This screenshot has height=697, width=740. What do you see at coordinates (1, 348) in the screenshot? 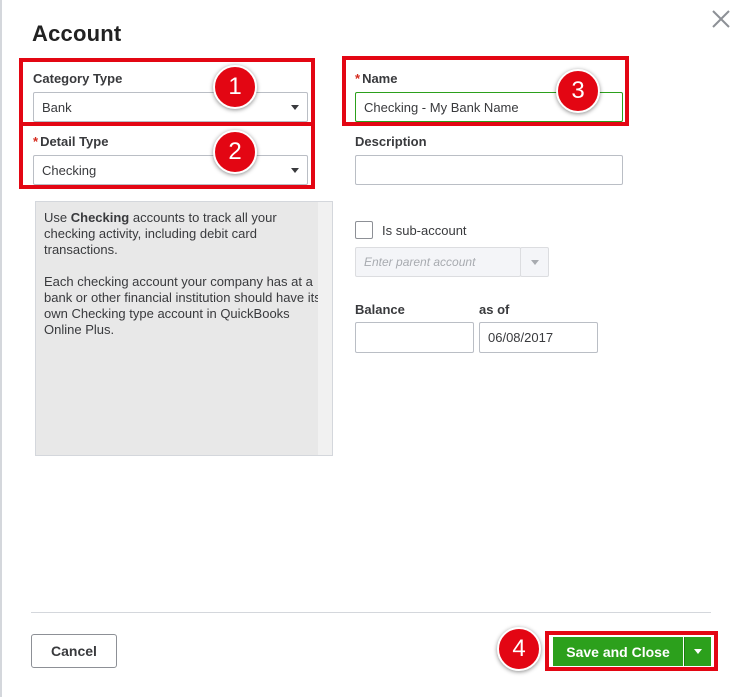
I see `dialog-left-edge` at bounding box center [1, 348].